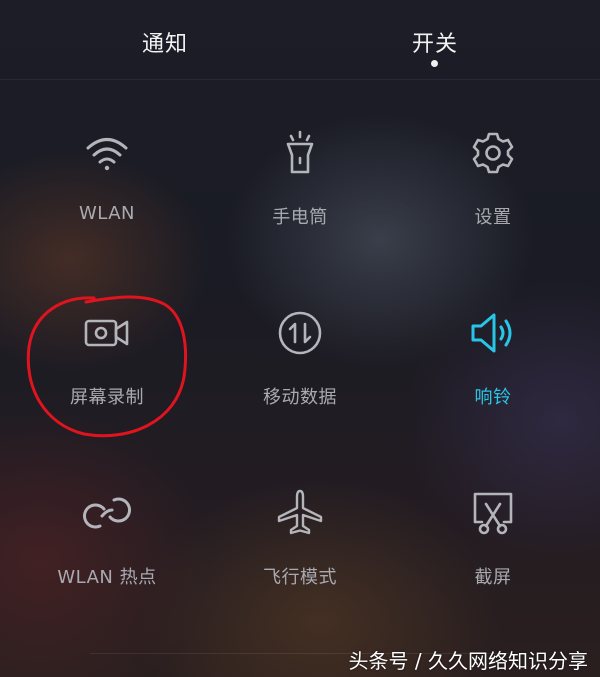  Describe the element at coordinates (107, 383) in the screenshot. I see `tile-screen-record: 屏幕录制` at that location.